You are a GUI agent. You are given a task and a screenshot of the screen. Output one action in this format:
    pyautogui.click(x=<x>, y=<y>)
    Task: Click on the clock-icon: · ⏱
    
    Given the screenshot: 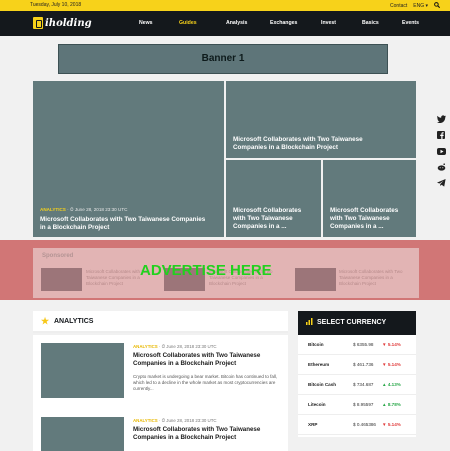 What is the action you would take?
    pyautogui.click(x=71, y=209)
    